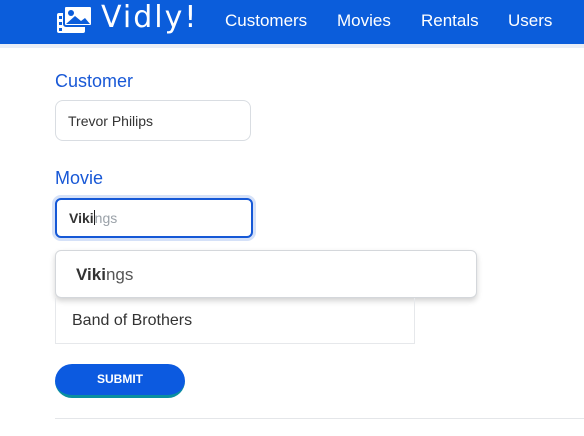  I want to click on suggestion-match: Viki, so click(91, 274).